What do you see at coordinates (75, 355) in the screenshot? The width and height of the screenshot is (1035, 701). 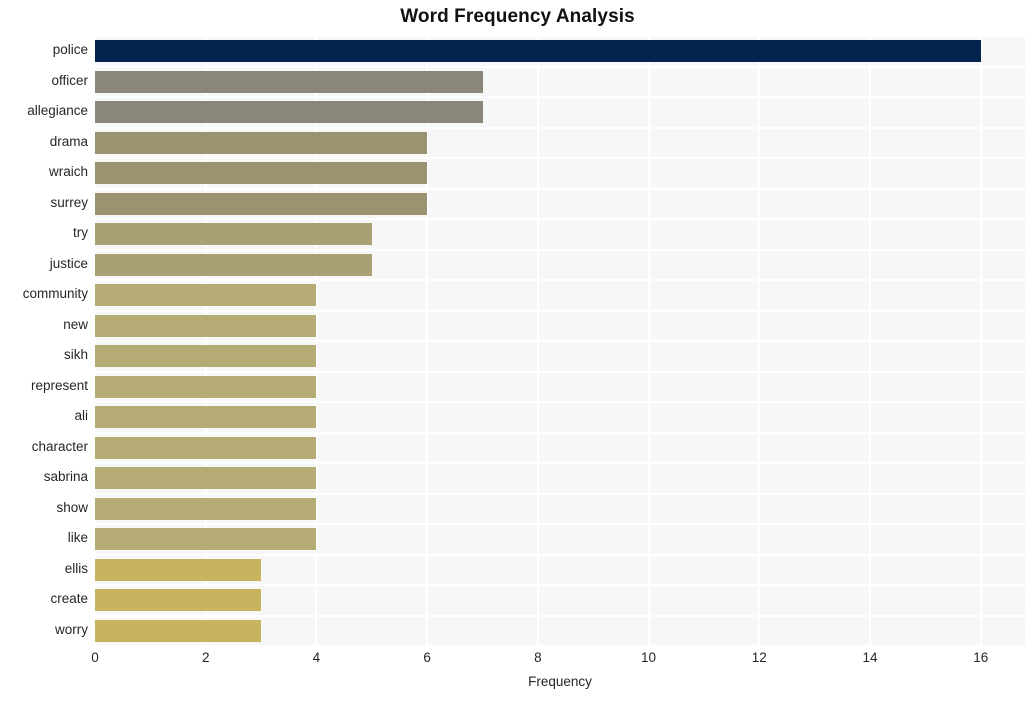 I see `y-tick-label-sikh: sikh` at bounding box center [75, 355].